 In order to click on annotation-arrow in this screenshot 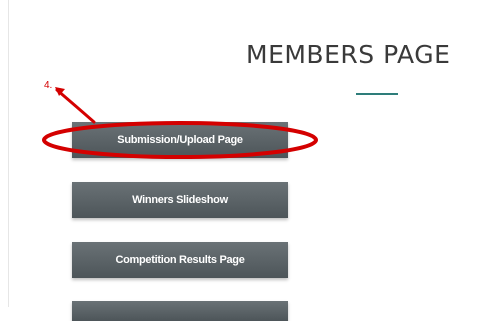, I will do `click(75, 105)`.